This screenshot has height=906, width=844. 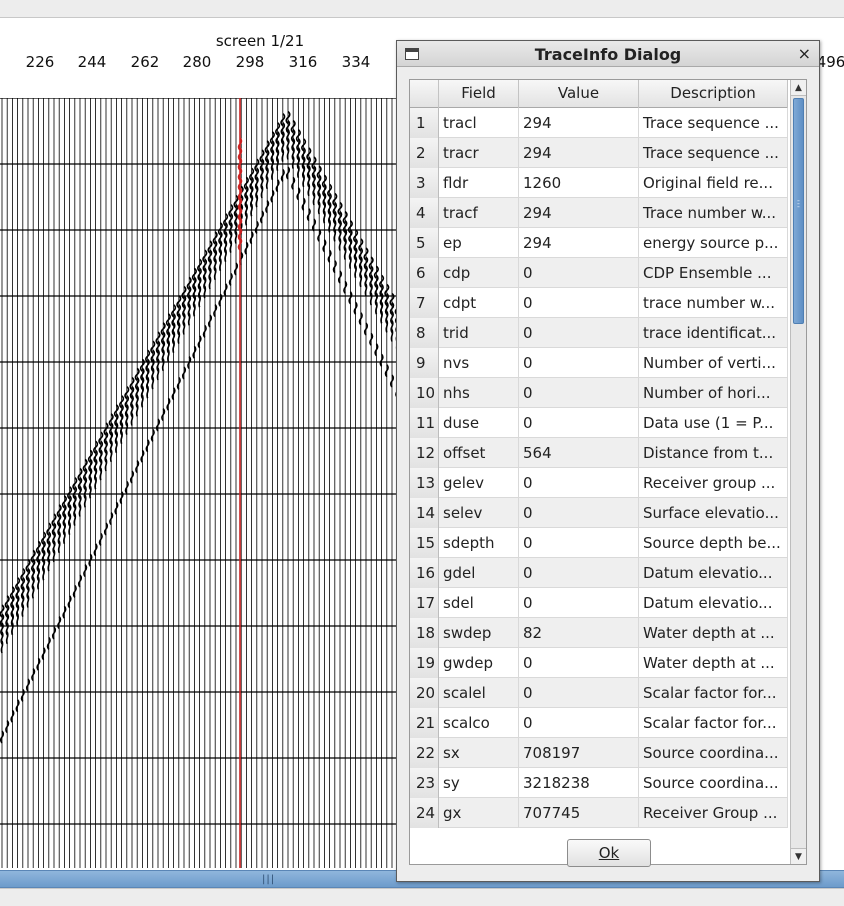 I want to click on column-header-field: Field, so click(x=479, y=94).